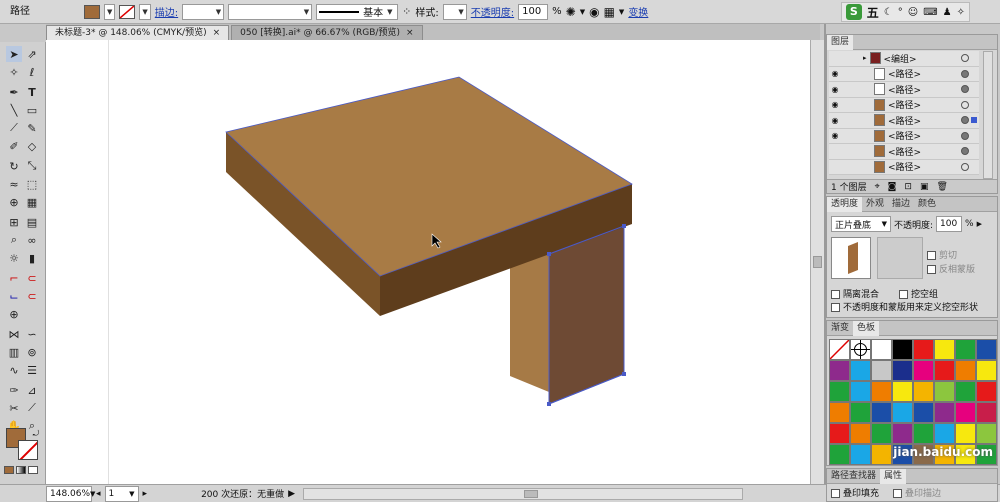 Image resolution: width=1000 pixels, height=502 pixels. What do you see at coordinates (32, 110) in the screenshot?
I see `rectangle-tool-icon: ▭` at bounding box center [32, 110].